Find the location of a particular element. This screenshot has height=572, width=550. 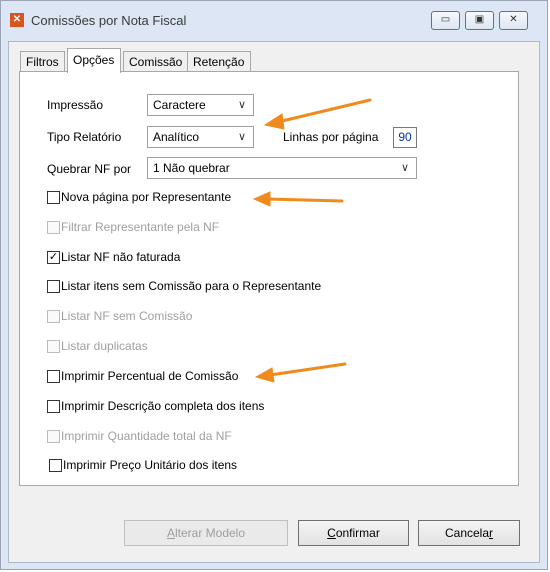

cancelar-button: Cancelar is located at coordinates (469, 533).